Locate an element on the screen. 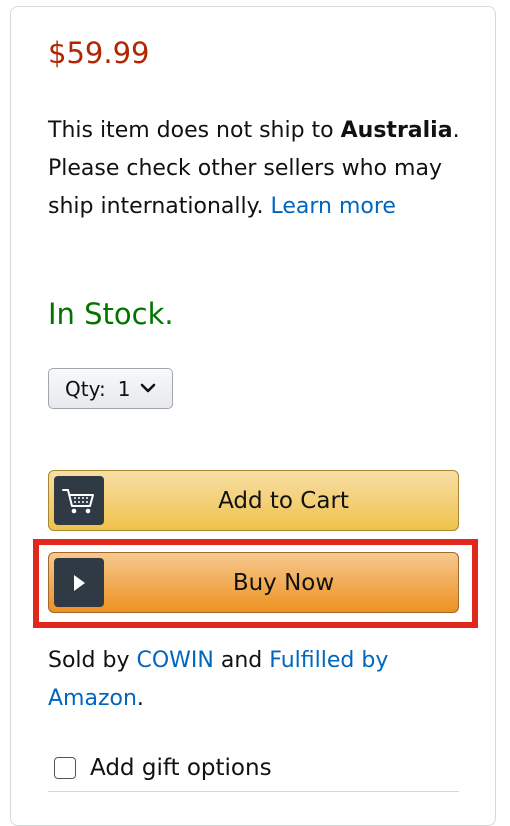 This screenshot has height=826, width=510. add-to-cart-button: Add to Cart is located at coordinates (253, 500).